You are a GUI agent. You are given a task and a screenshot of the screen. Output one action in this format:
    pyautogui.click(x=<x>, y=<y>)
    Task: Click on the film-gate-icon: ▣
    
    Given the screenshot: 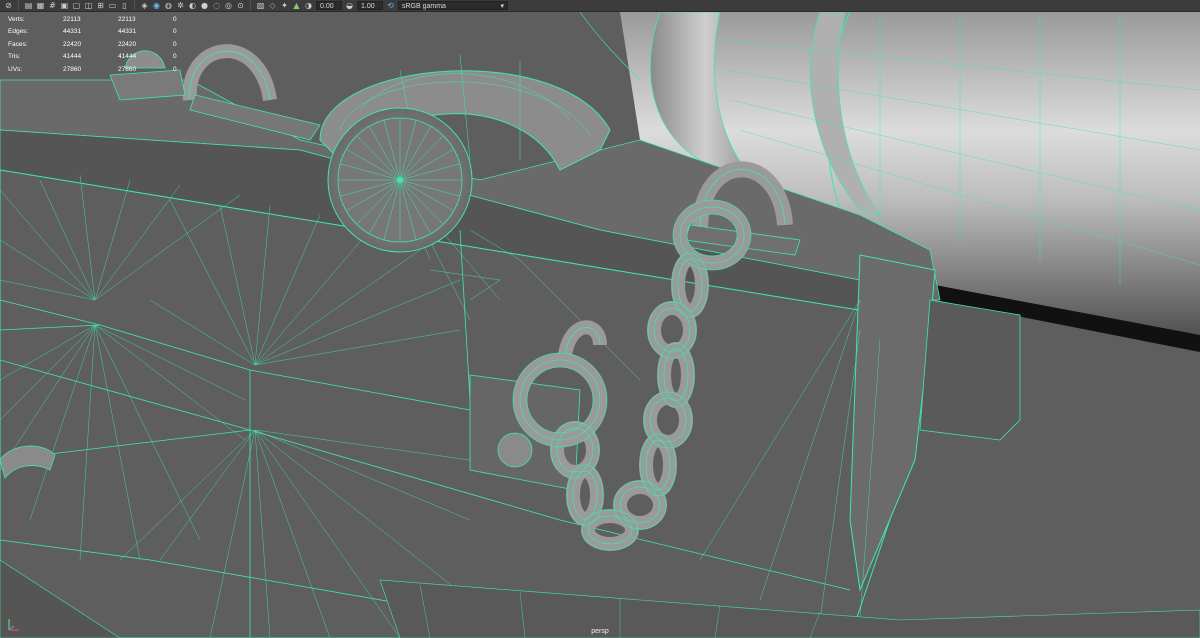 What is the action you would take?
    pyautogui.click(x=64, y=5)
    